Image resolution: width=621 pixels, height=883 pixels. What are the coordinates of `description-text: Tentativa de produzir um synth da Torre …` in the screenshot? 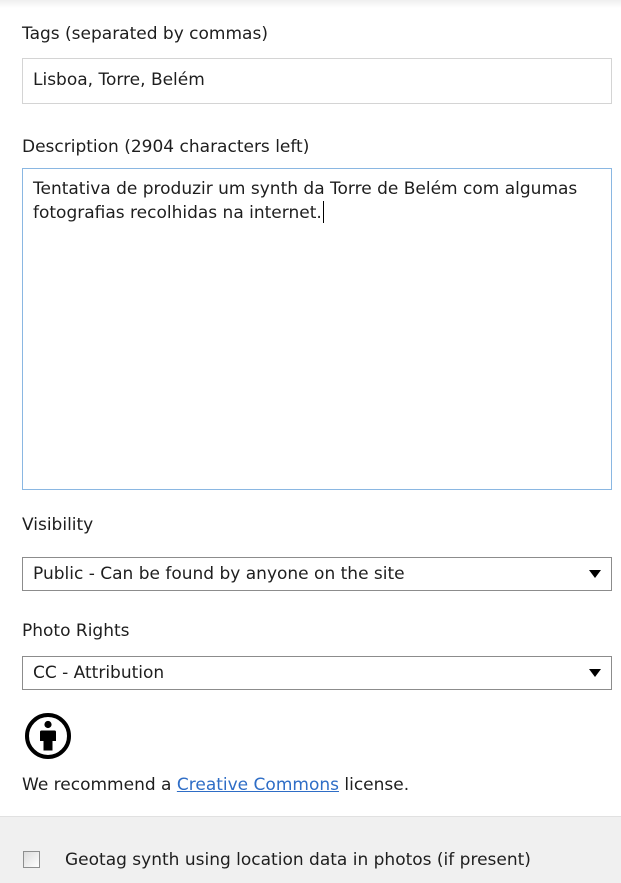 It's located at (305, 201).